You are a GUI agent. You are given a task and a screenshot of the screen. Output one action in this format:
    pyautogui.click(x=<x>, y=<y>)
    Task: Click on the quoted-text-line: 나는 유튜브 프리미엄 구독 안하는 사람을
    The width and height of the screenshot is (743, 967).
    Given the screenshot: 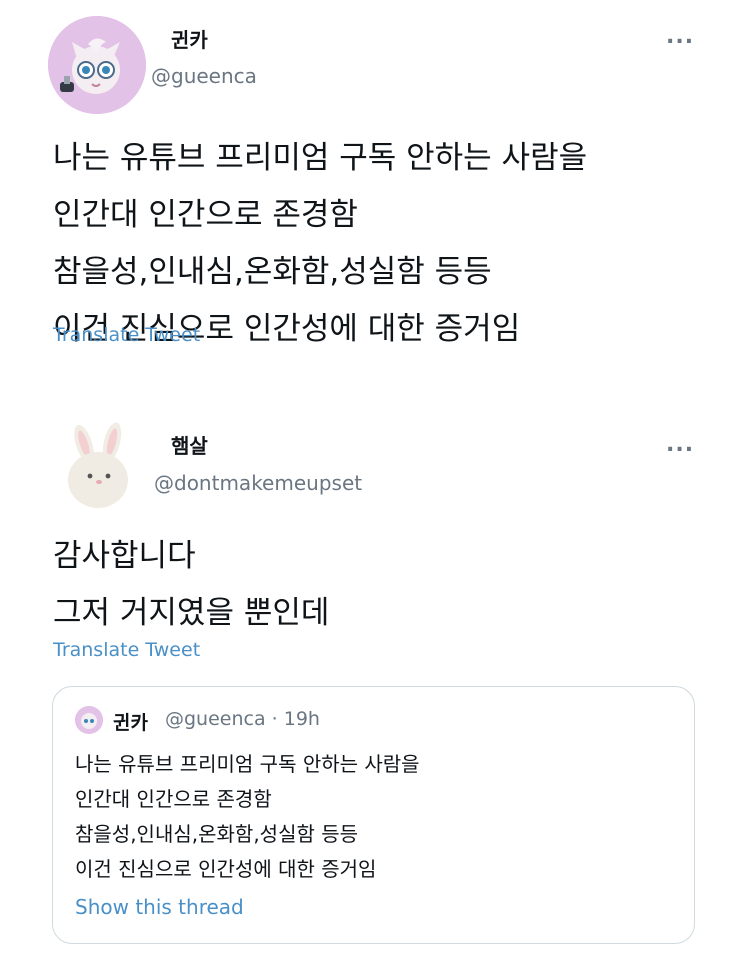 What is the action you would take?
    pyautogui.click(x=247, y=764)
    